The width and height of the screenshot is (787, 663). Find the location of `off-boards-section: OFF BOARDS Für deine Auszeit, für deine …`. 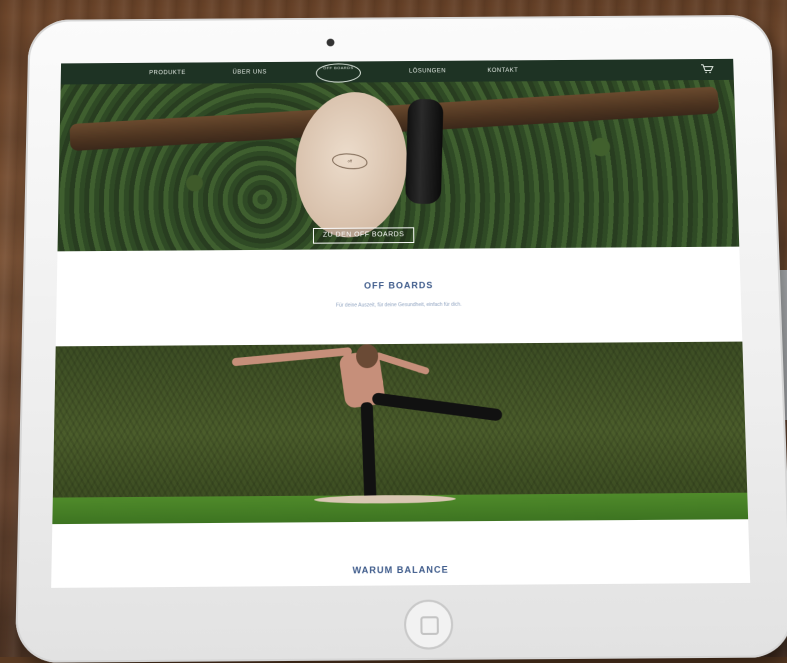

off-boards-section: OFF BOARDS Für deine Auszeit, für deine … is located at coordinates (399, 296).